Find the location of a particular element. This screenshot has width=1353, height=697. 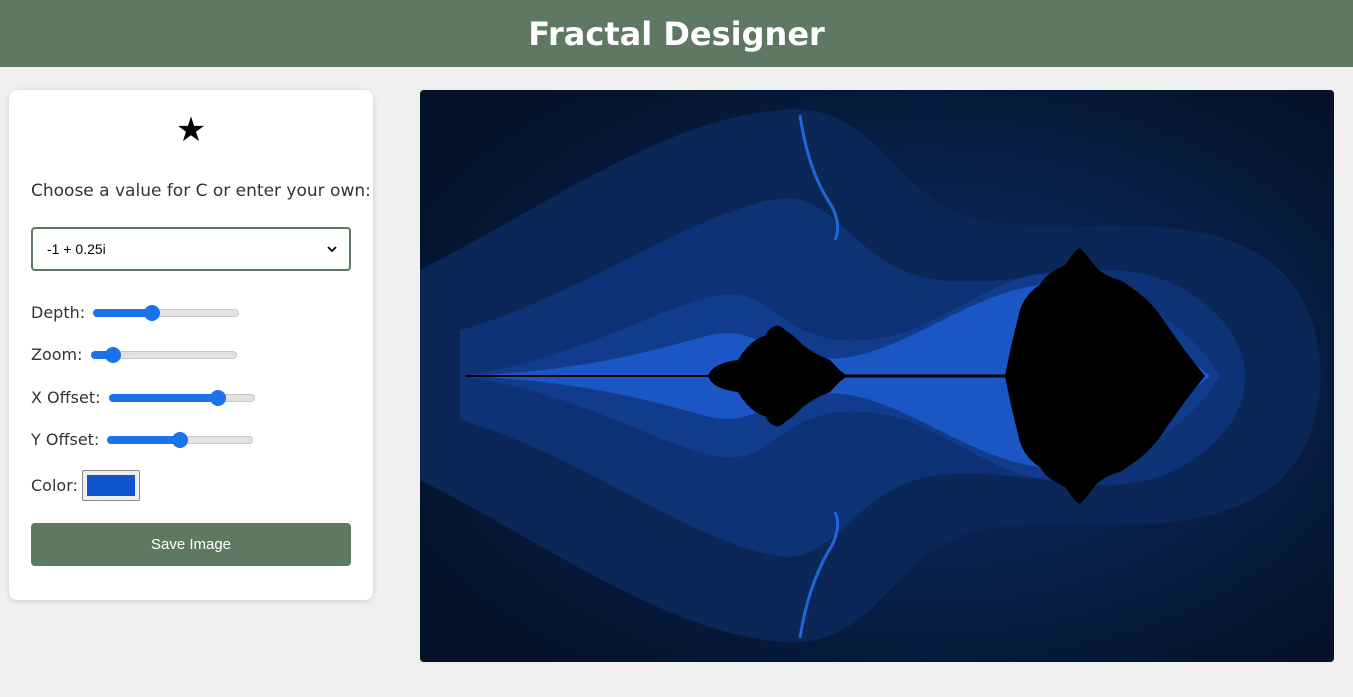

x-offset-row: X Offset: is located at coordinates (143, 397).